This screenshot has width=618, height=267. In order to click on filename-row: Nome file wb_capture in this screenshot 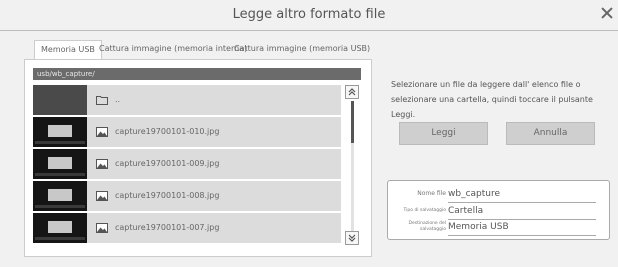, I will do `click(498, 195)`.